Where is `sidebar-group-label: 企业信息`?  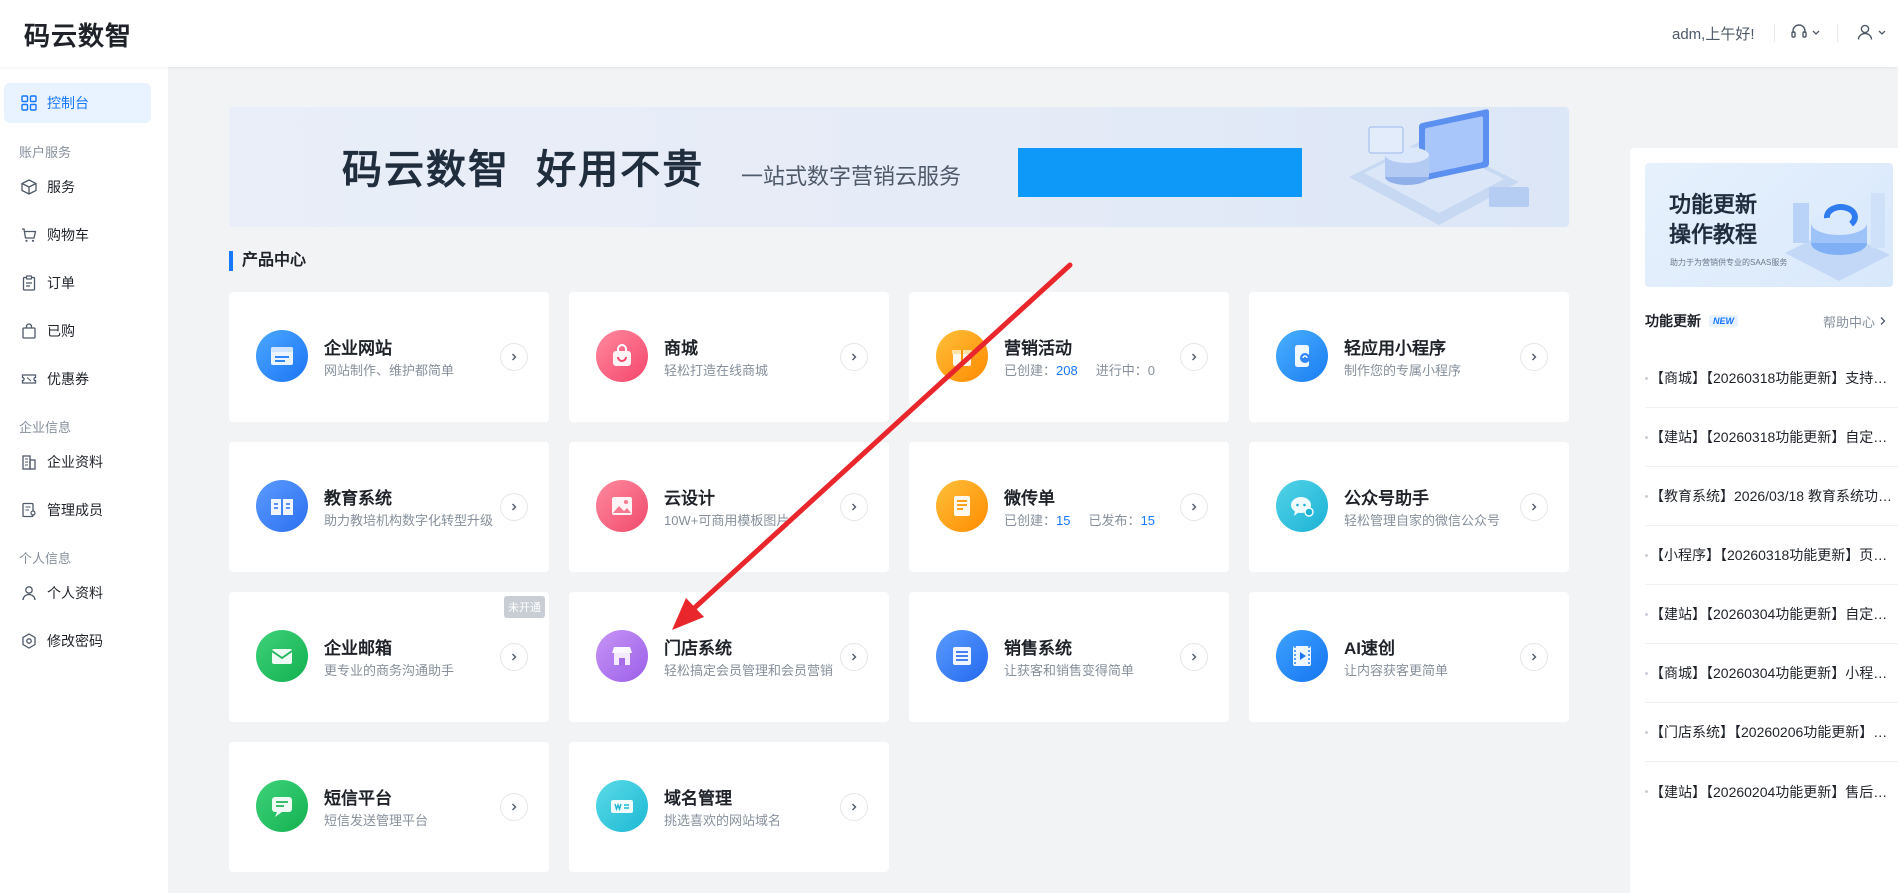
sidebar-group-label: 企业信息 is located at coordinates (45, 427).